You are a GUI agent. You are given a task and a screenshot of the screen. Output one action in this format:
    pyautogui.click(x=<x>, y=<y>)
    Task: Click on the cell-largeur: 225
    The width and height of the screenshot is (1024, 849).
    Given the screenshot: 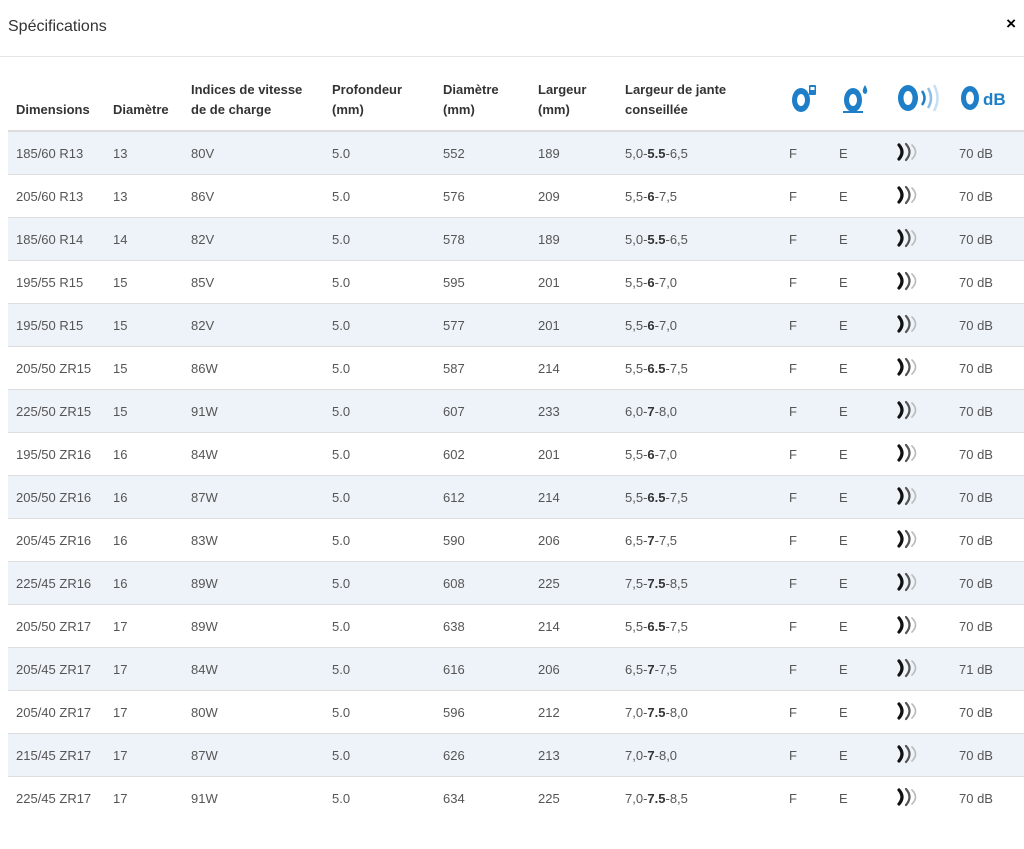 What is the action you would take?
    pyautogui.click(x=573, y=797)
    